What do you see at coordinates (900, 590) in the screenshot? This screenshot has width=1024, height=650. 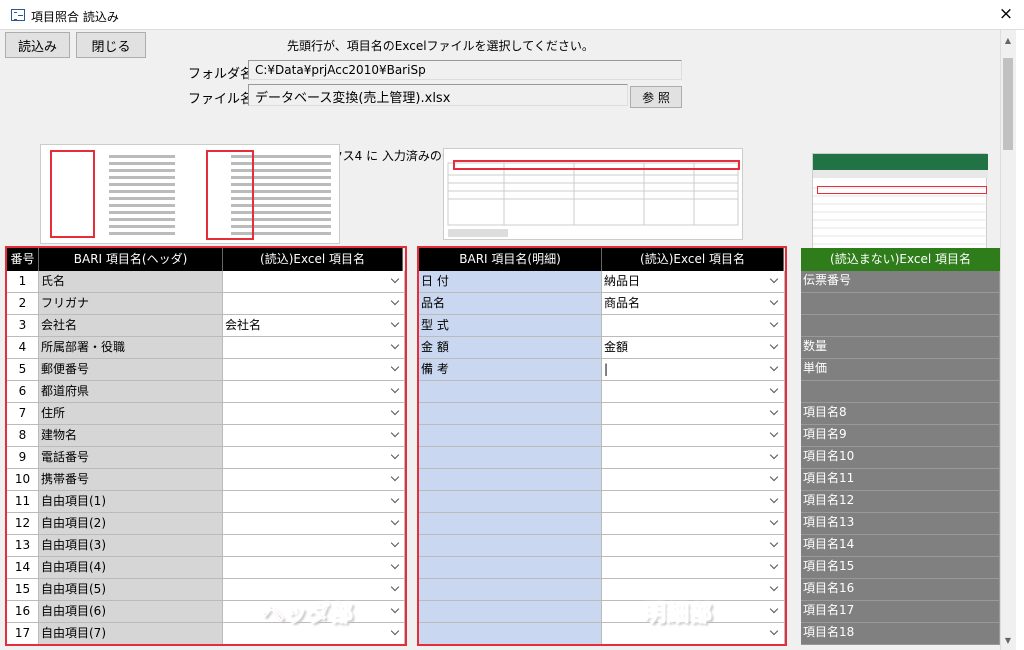 I see `unread-row: 項目名16` at bounding box center [900, 590].